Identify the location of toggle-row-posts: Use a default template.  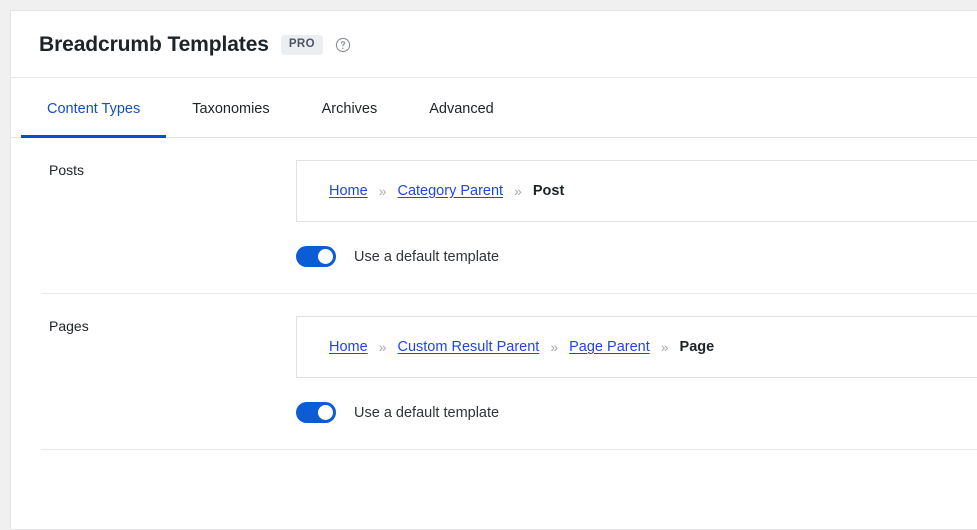
(636, 256).